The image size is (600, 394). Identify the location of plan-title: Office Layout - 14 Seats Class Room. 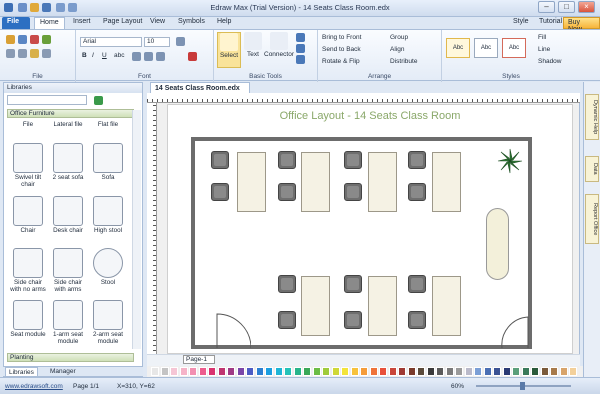
(370, 116).